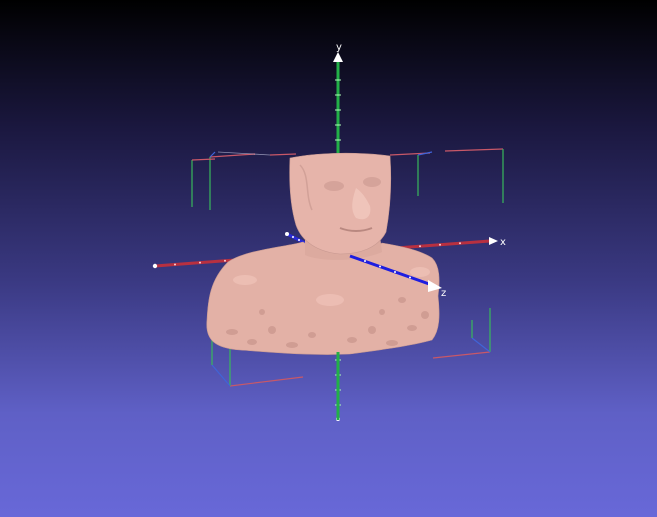 This screenshot has height=517, width=657. I want to click on z-axis-label: z, so click(443, 293).